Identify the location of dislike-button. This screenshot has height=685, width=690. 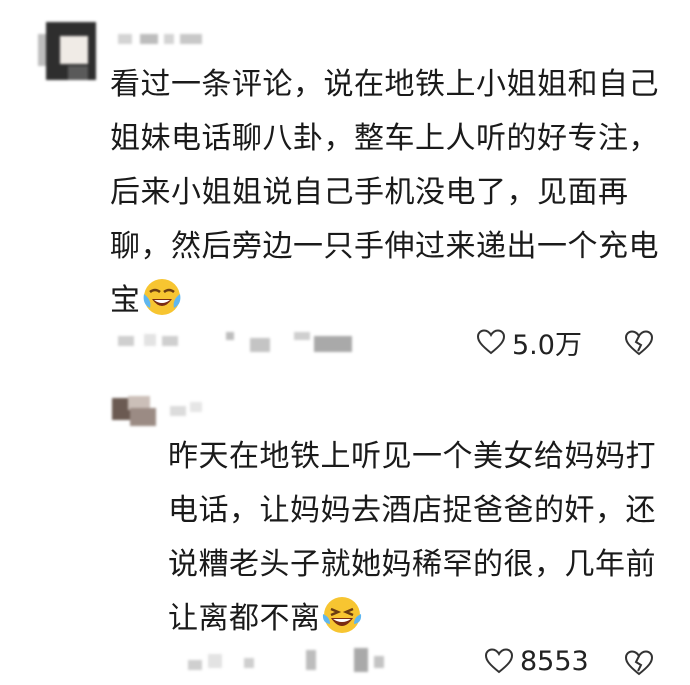
(639, 343).